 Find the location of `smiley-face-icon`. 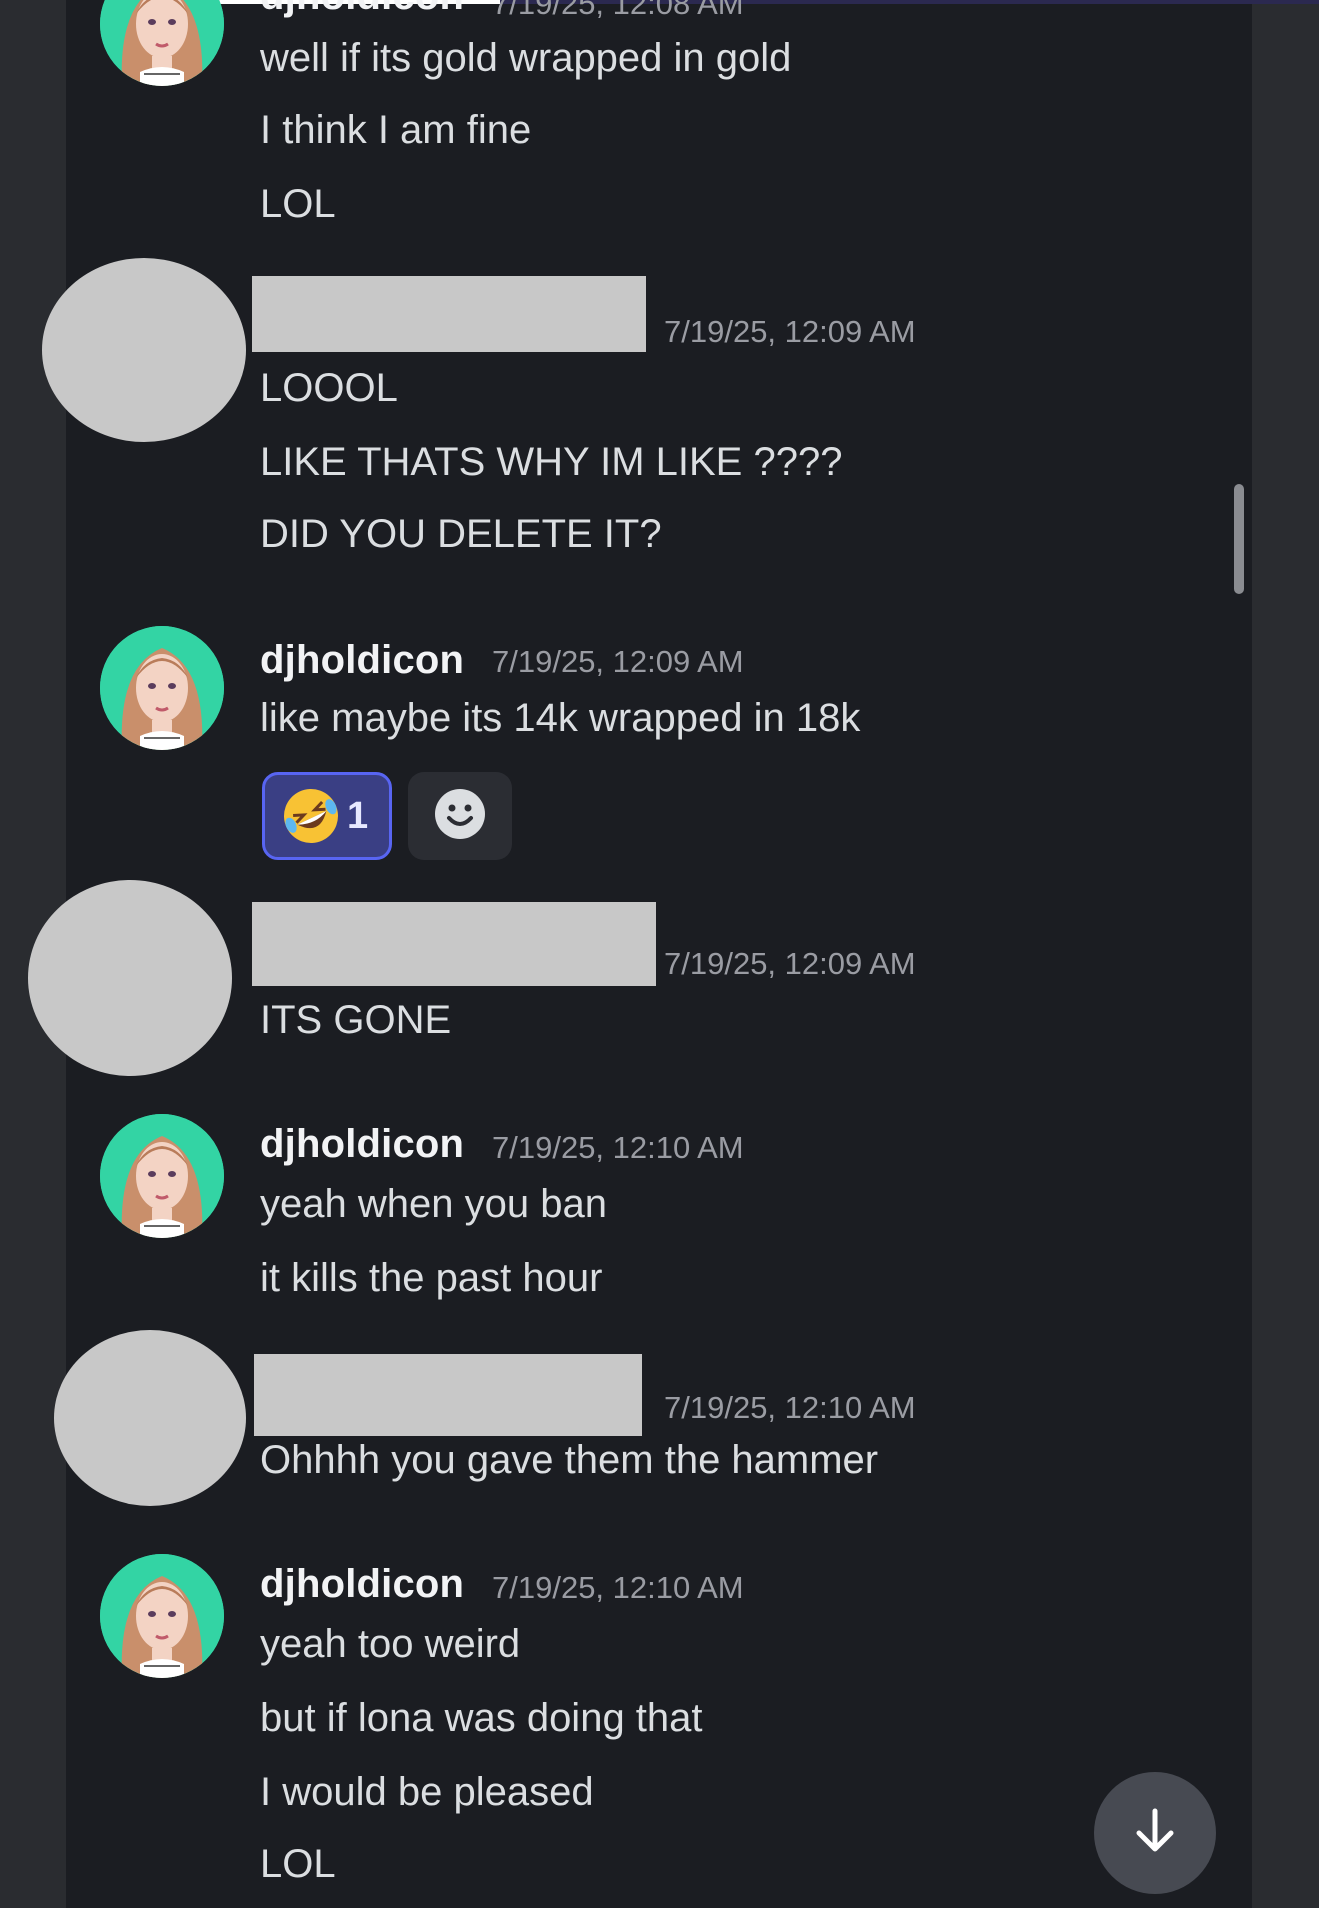

smiley-face-icon is located at coordinates (460, 816).